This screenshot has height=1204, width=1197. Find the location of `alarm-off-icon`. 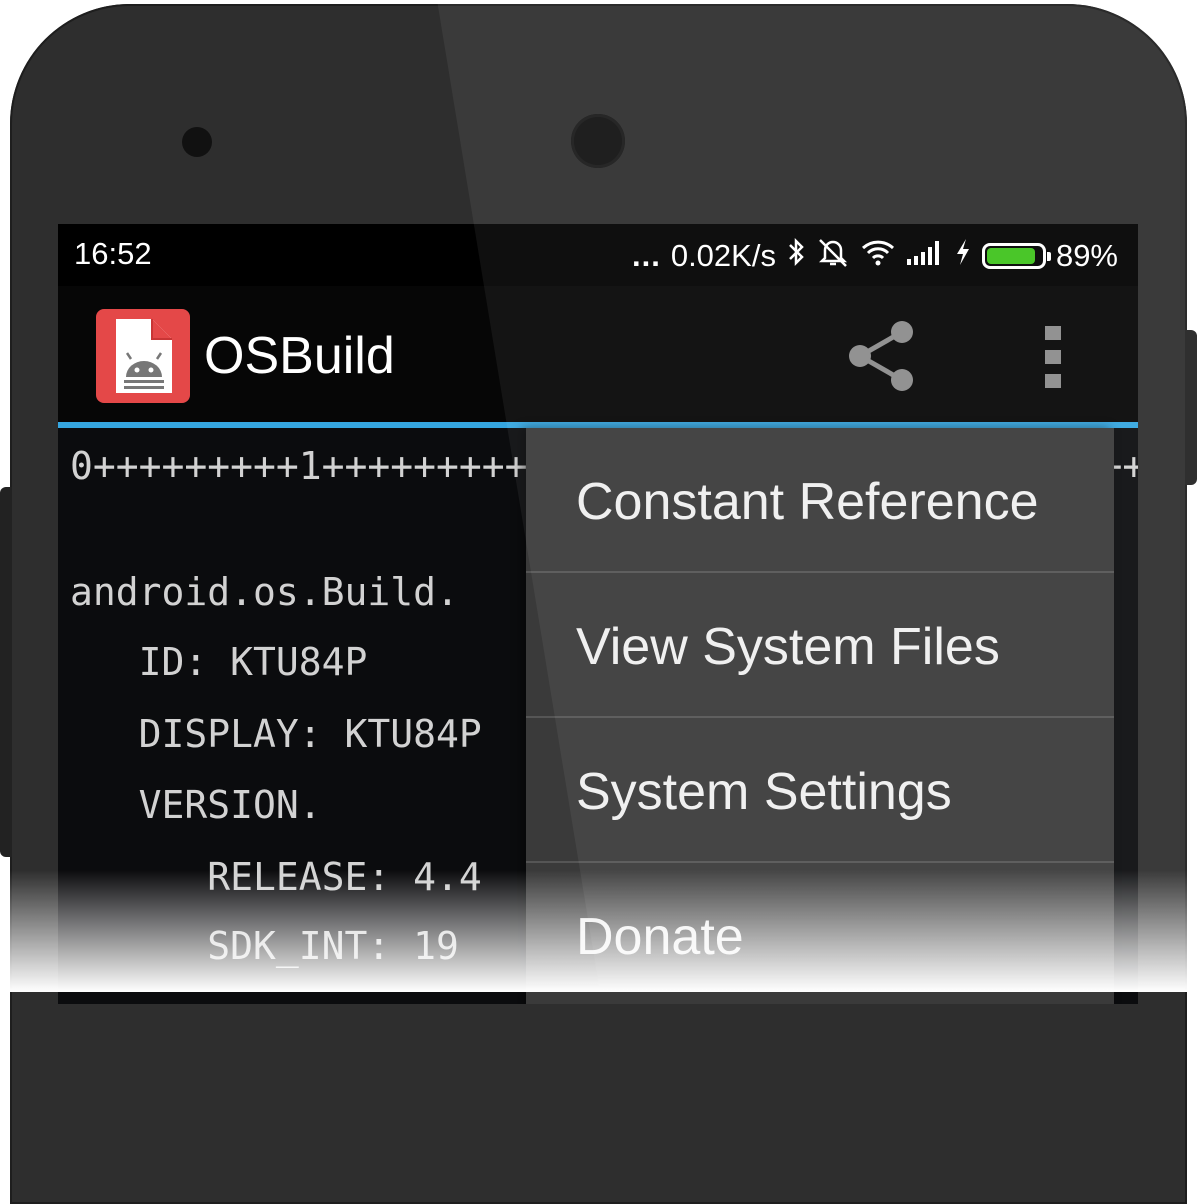

alarm-off-icon is located at coordinates (833, 256).